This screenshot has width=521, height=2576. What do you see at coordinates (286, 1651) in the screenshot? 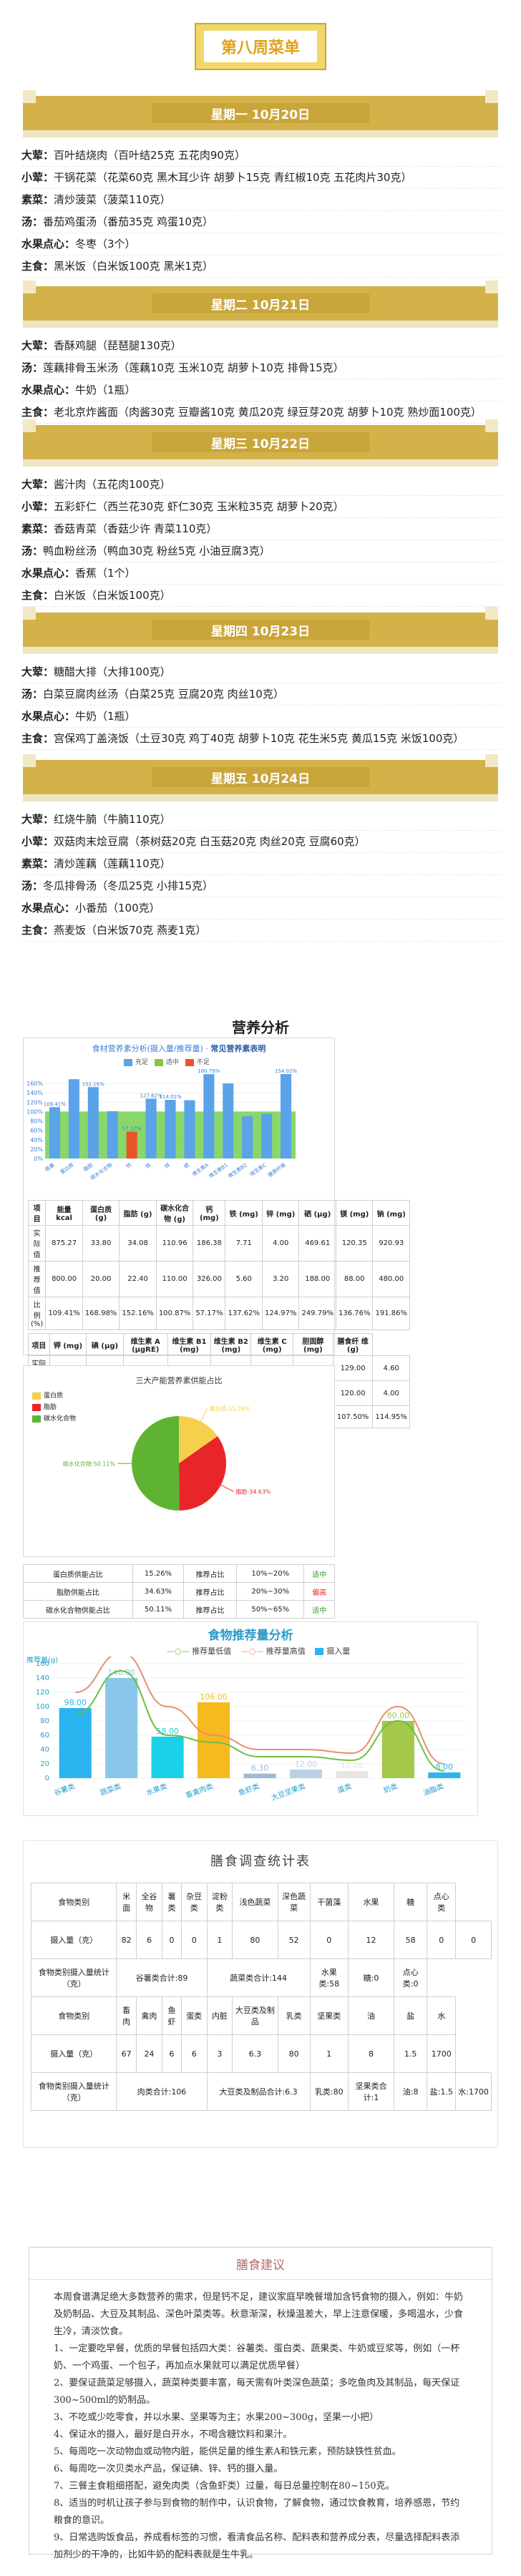
I see `legend-high-line: 推荐量高值` at bounding box center [286, 1651].